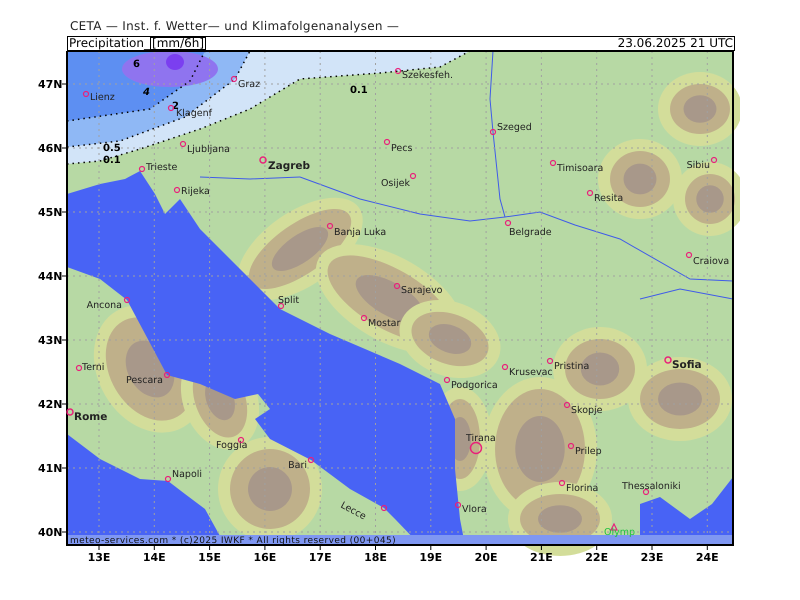 The height and width of the screenshot is (600, 800). I want to click on city-label: Prilep, so click(588, 451).